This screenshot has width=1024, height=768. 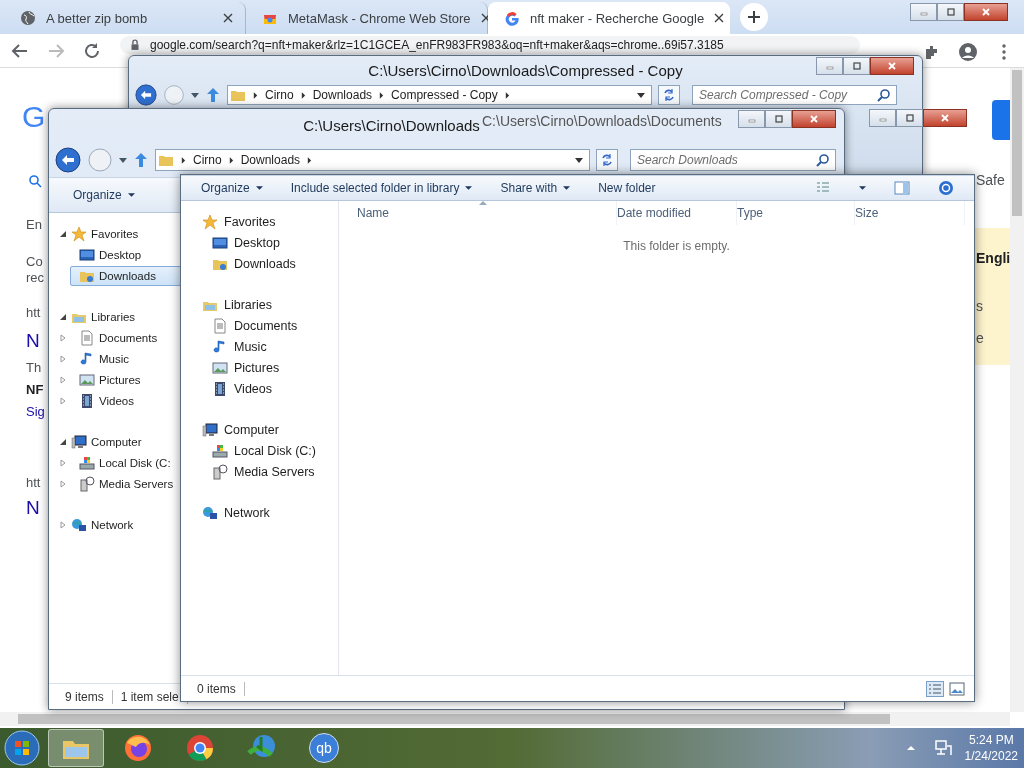 I want to click on browser-tab: nft maker - Recherche Google, so click(x=609, y=18).